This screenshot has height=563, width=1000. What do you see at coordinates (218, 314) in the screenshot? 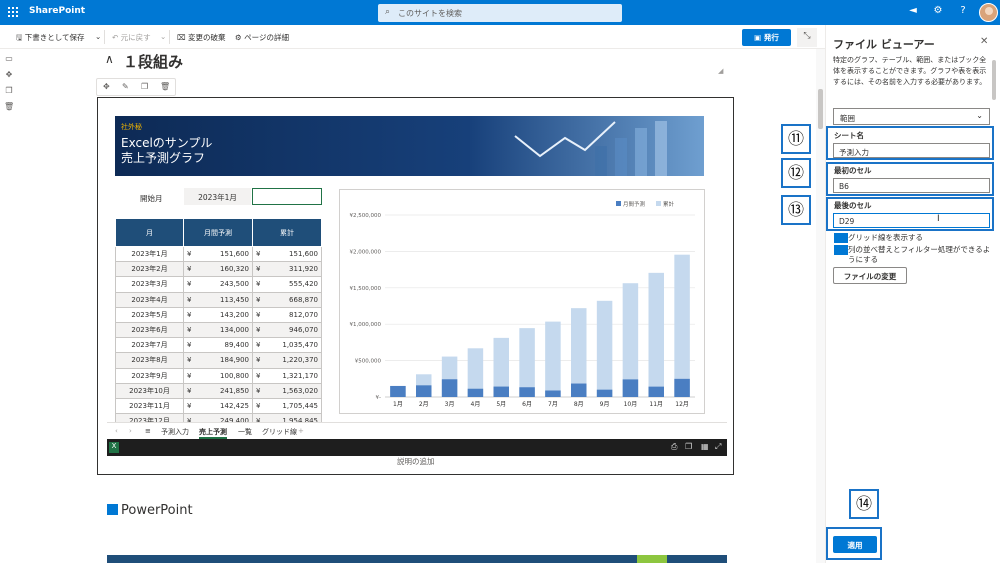
I see `monthly-cell: ¥143,200` at bounding box center [218, 314].